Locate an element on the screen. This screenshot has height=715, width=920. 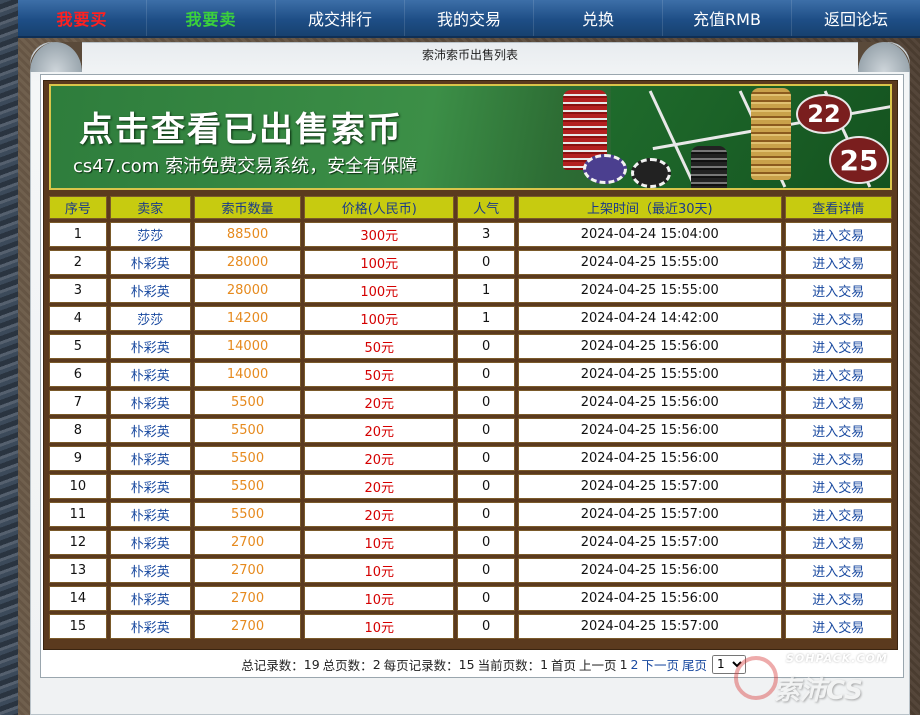
table-row: 11 朴彩英 5500 20元 0 2024-04-25 15:57:00 进入交易 is located at coordinates (470, 514).